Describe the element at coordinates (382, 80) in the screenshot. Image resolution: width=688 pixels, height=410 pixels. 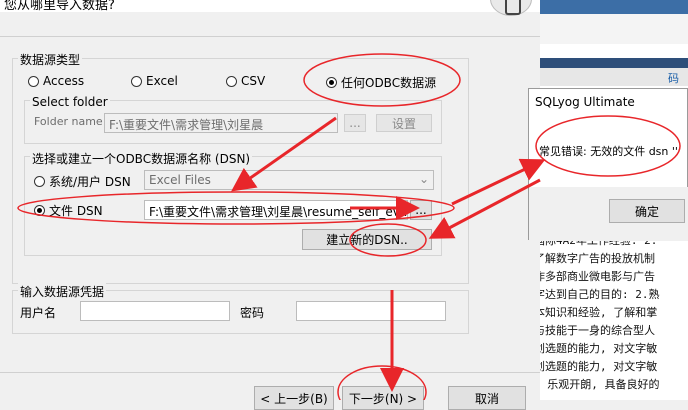
I see `annotation-circle-odbc` at that location.